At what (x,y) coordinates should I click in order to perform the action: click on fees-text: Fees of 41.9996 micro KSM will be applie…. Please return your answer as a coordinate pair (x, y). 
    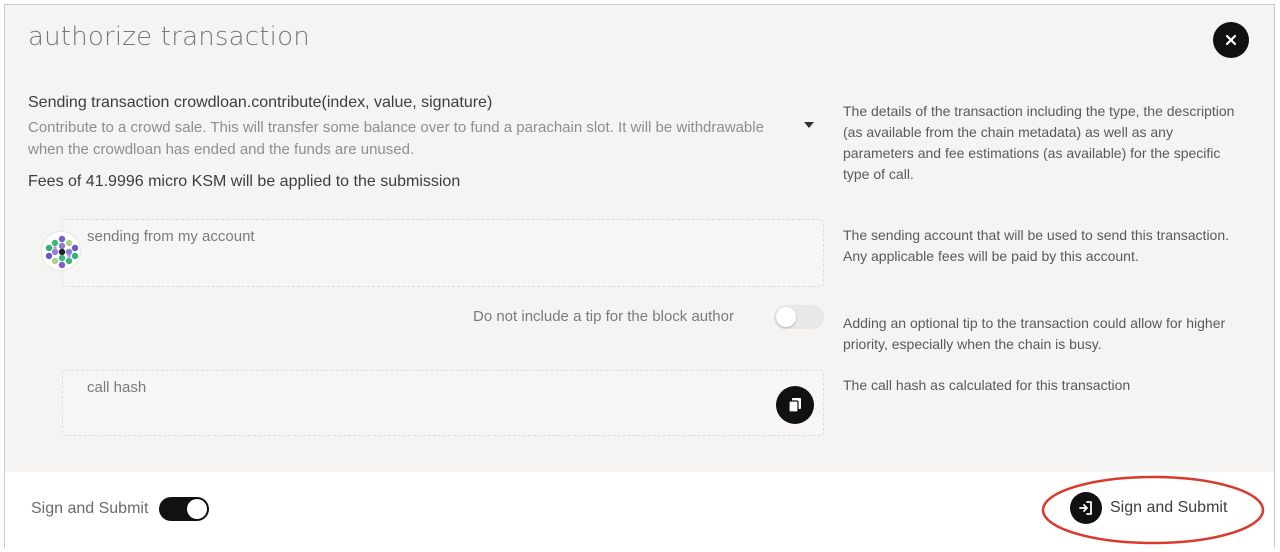
    Looking at the image, I should click on (244, 181).